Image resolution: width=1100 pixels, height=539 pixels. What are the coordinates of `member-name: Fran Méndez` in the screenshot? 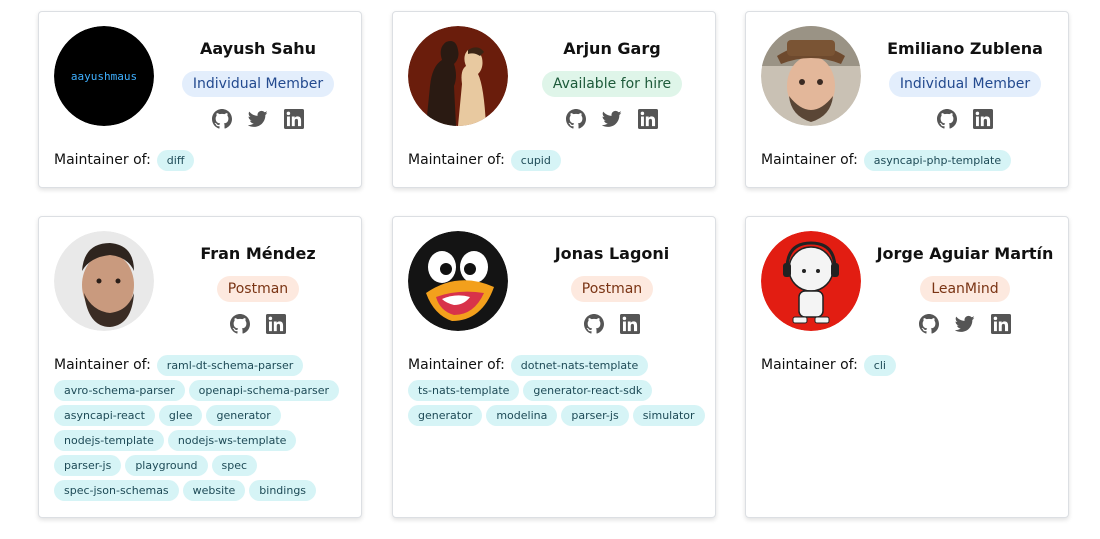 It's located at (258, 253).